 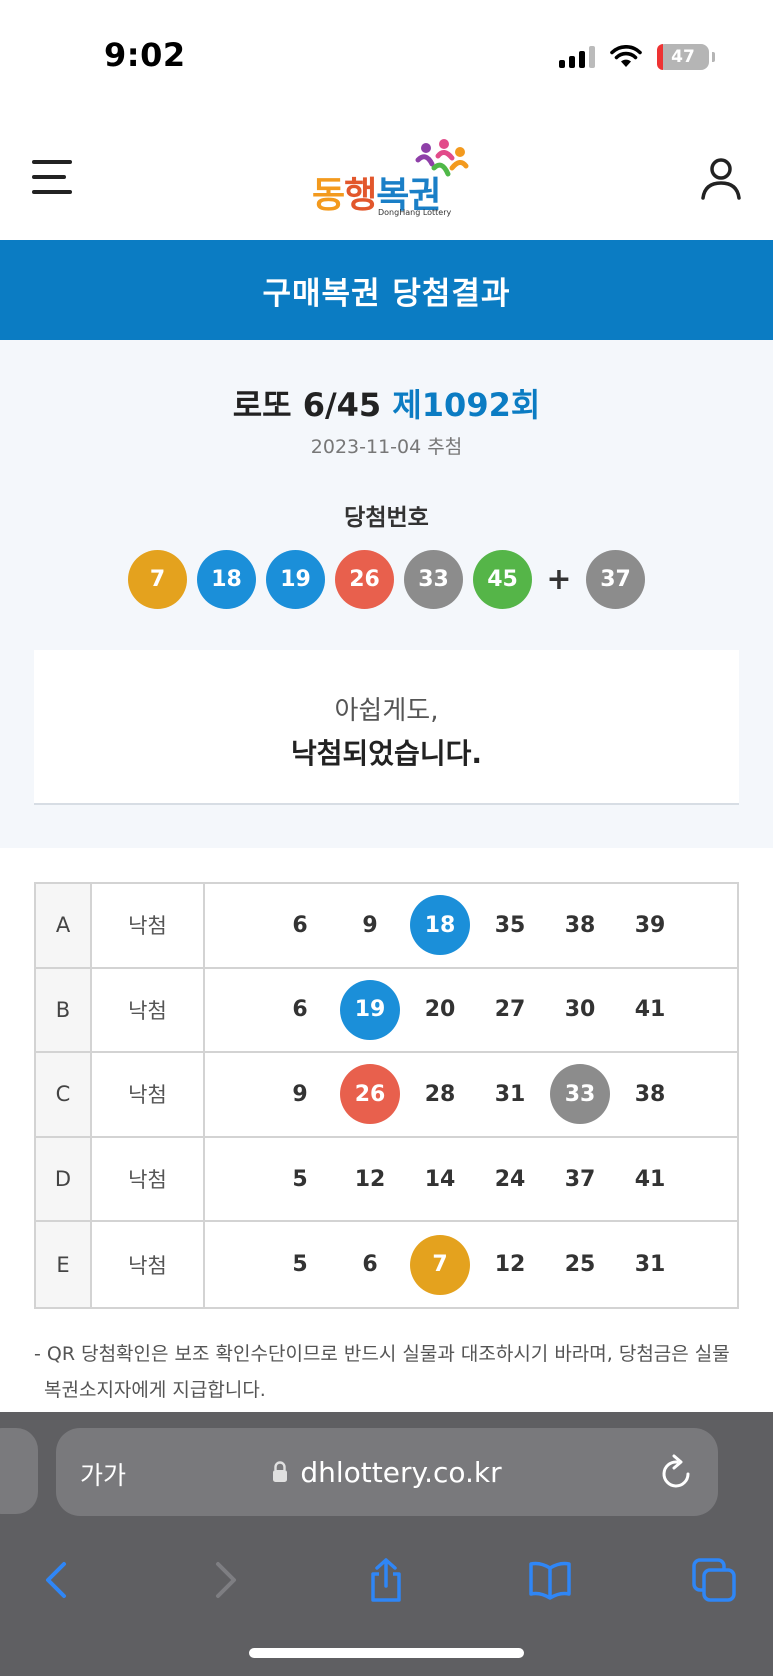 What do you see at coordinates (714, 1580) in the screenshot?
I see `tabs-icon` at bounding box center [714, 1580].